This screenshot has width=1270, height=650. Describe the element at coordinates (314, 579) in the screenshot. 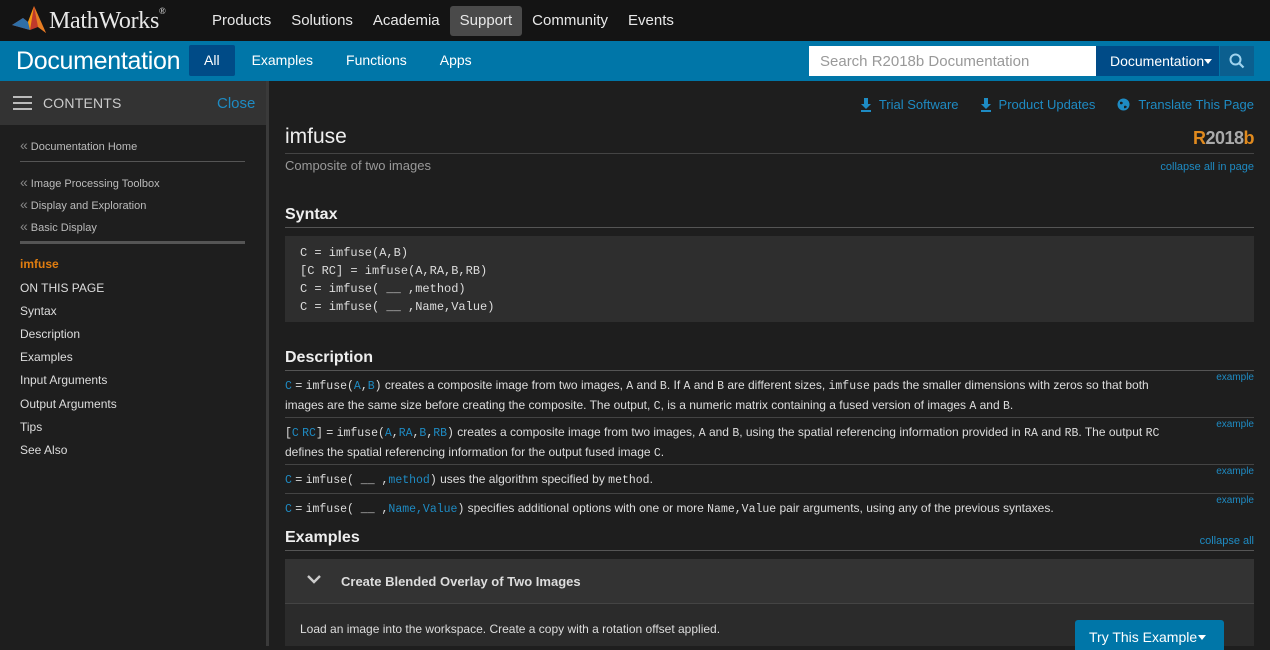

I see `chevron-down-icon` at that location.